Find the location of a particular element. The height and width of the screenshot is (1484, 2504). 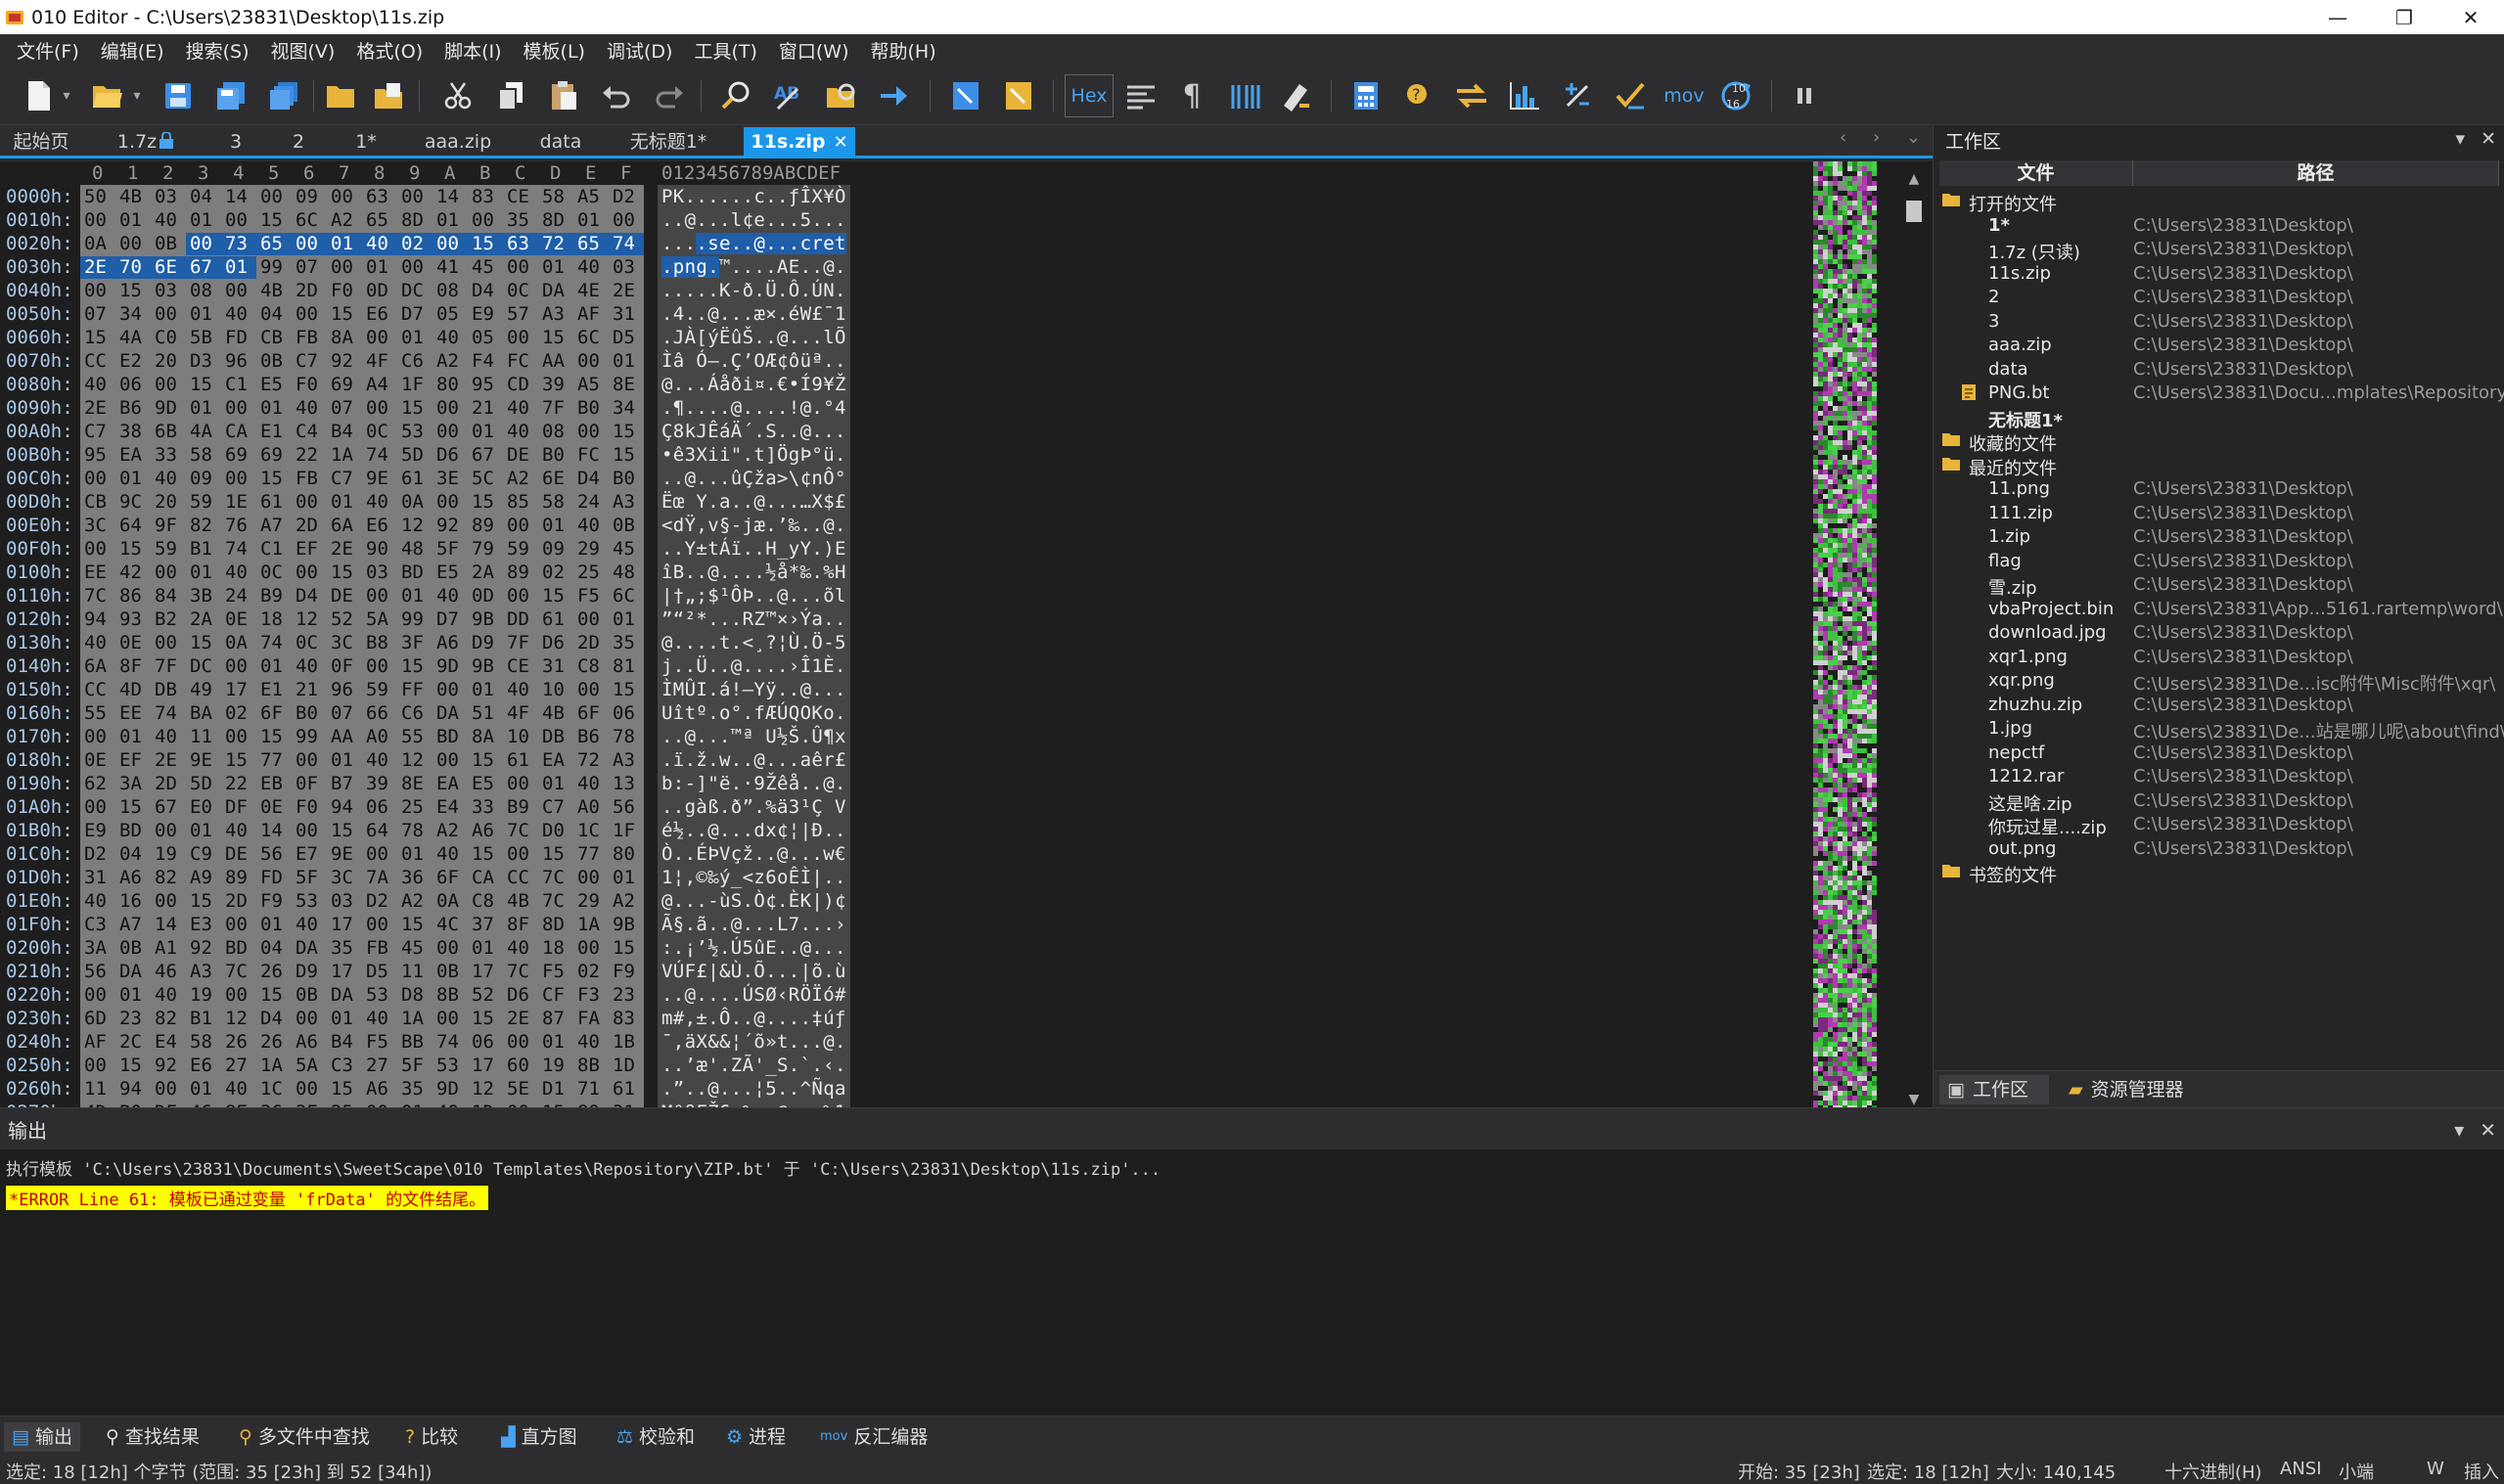

ascii-char: ¢ is located at coordinates (806, 478).